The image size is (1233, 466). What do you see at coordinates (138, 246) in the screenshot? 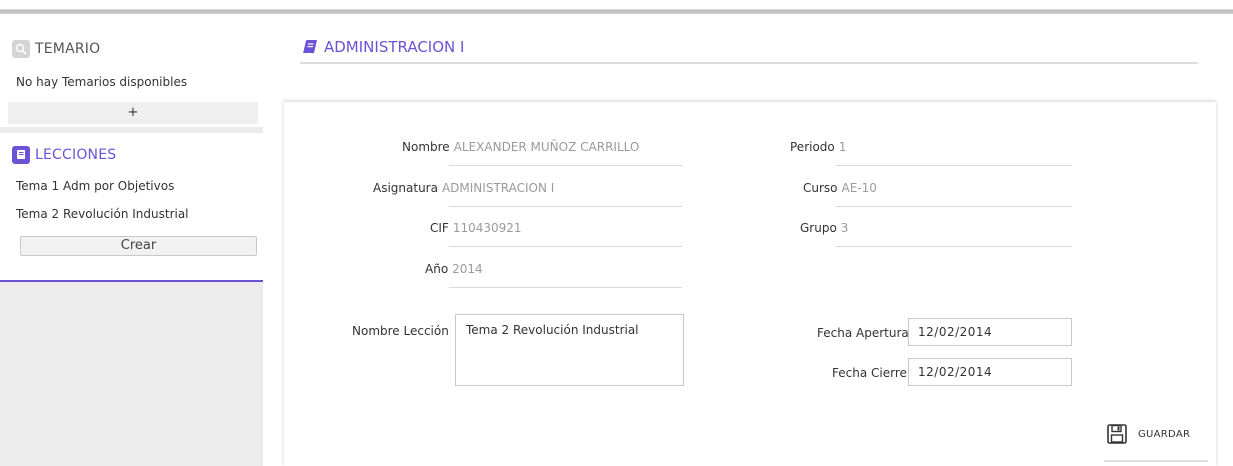
I see `crear-button: Crear` at bounding box center [138, 246].